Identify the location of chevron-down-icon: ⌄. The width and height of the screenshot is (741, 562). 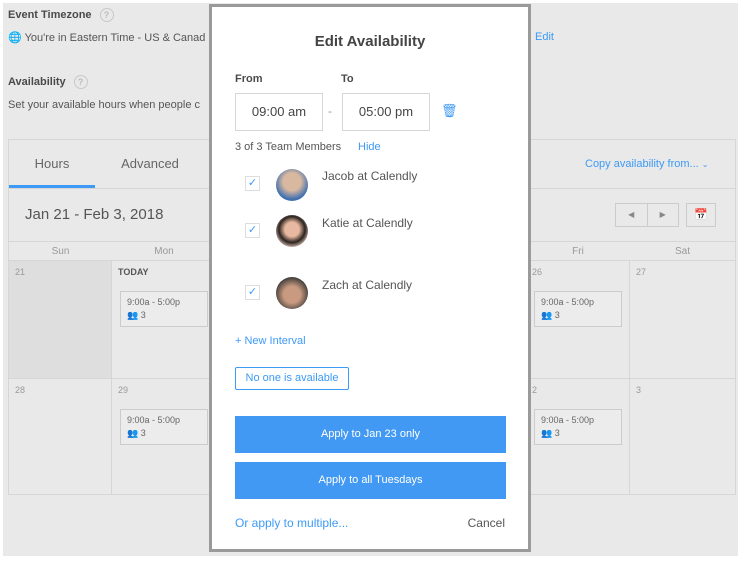
(705, 164).